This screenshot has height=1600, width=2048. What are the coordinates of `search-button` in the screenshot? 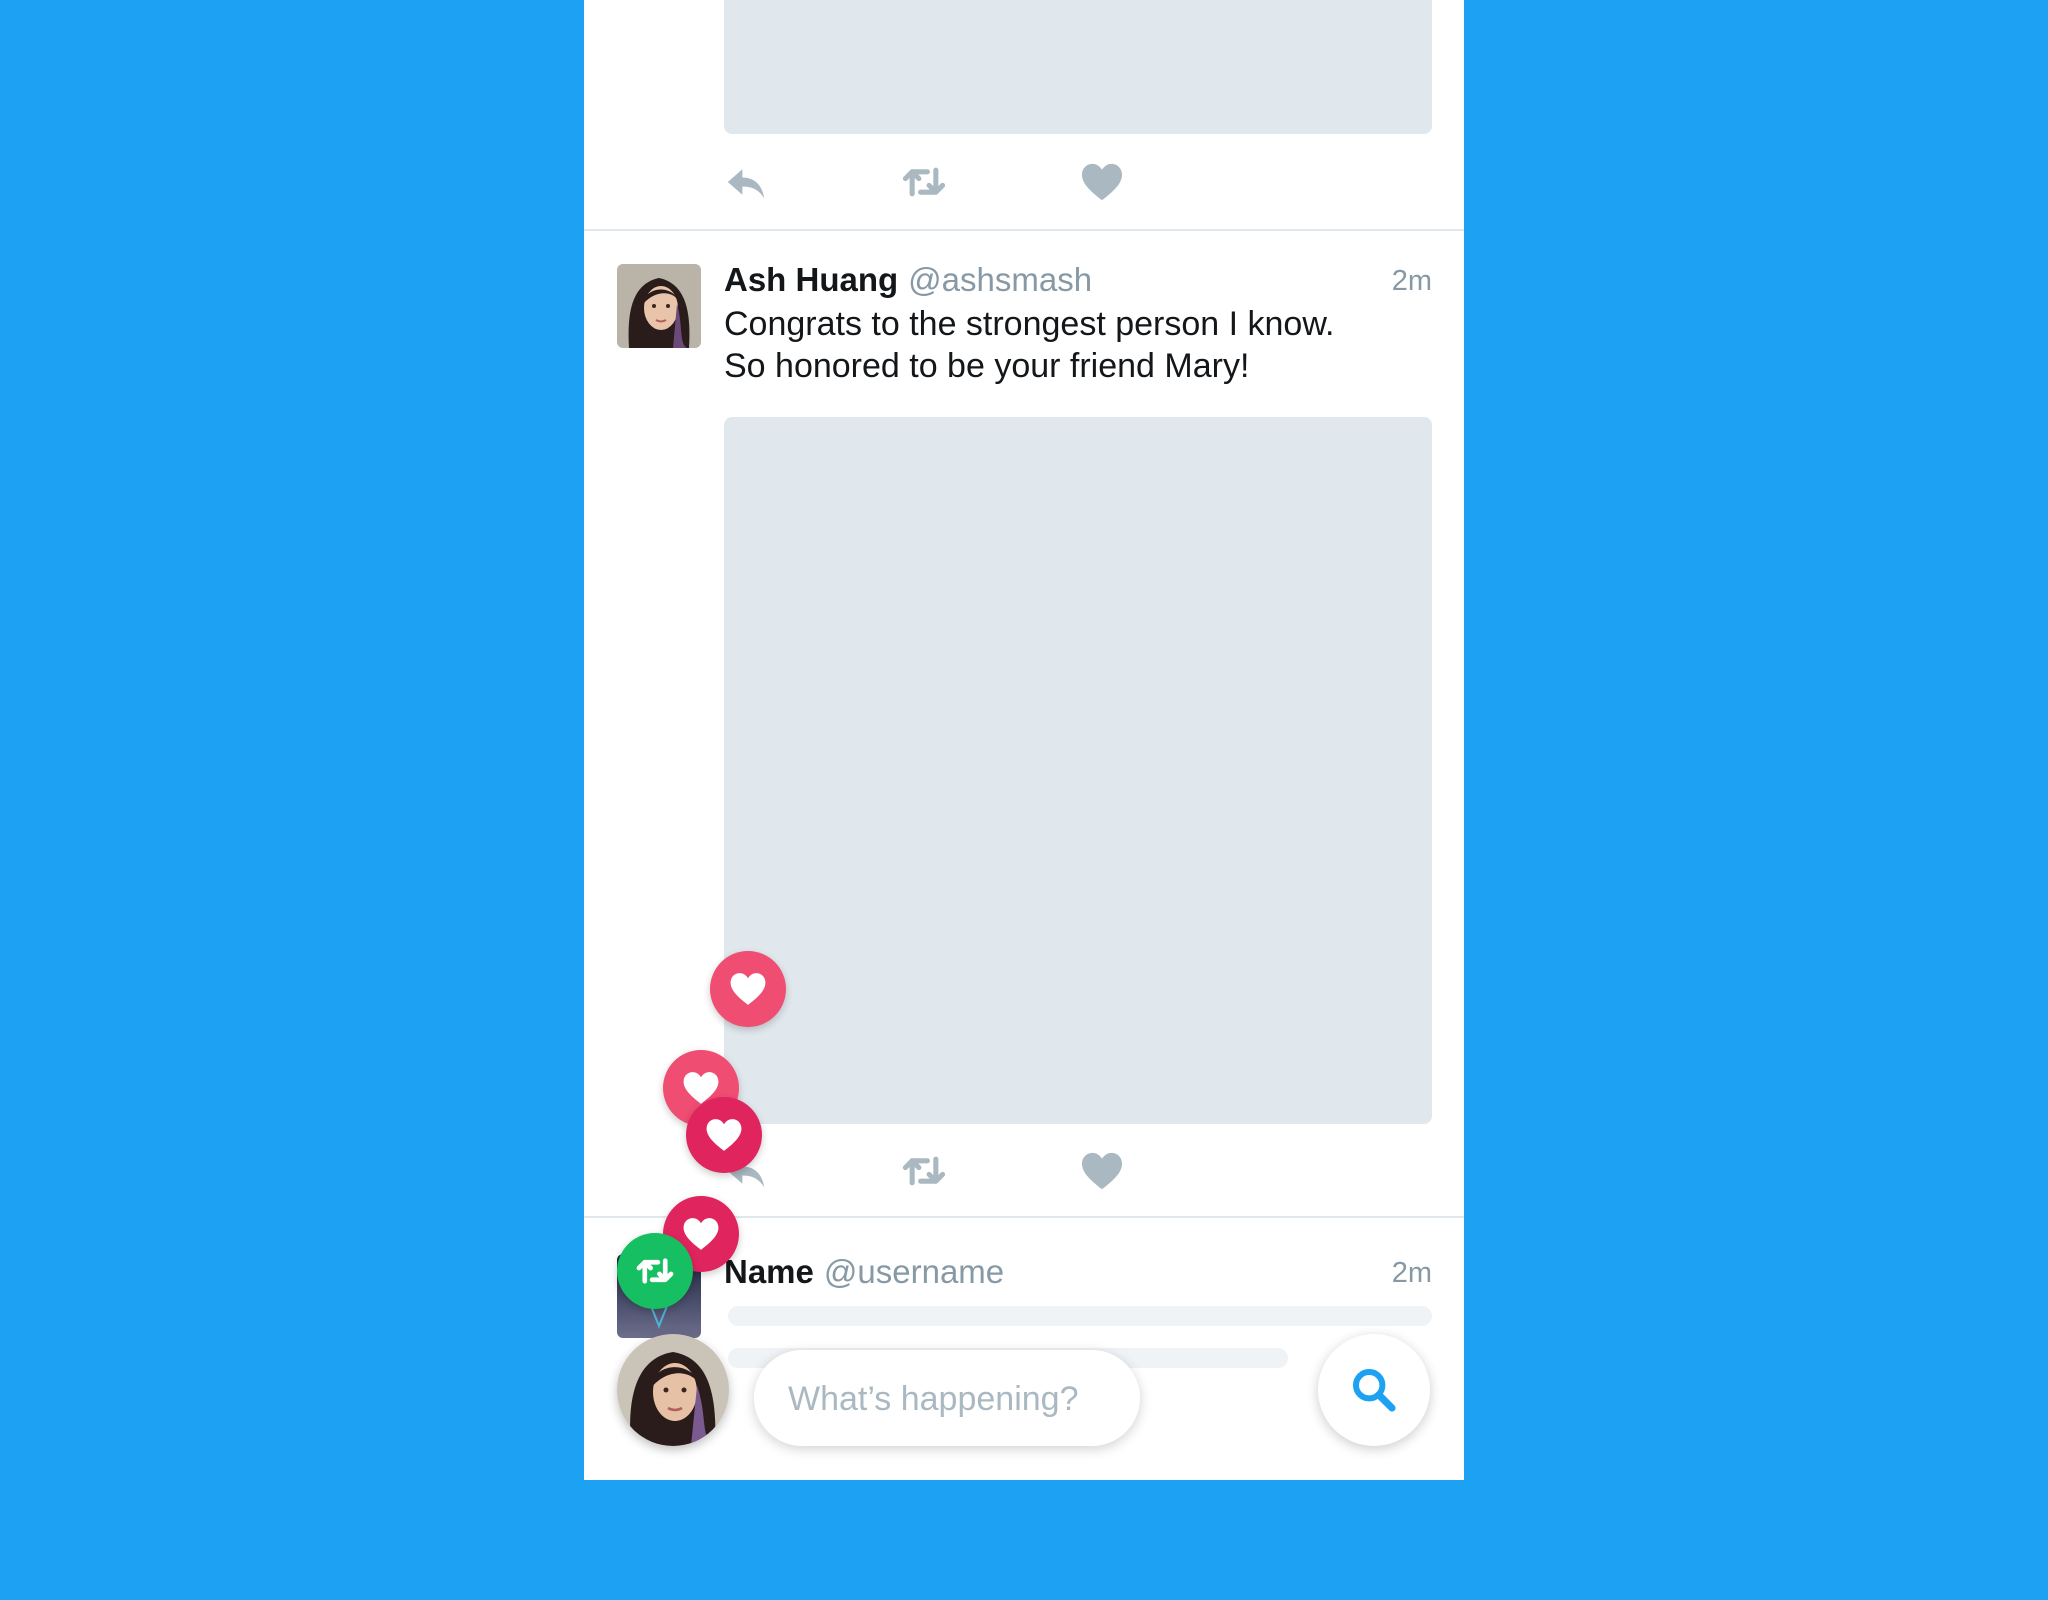 It's located at (1374, 1390).